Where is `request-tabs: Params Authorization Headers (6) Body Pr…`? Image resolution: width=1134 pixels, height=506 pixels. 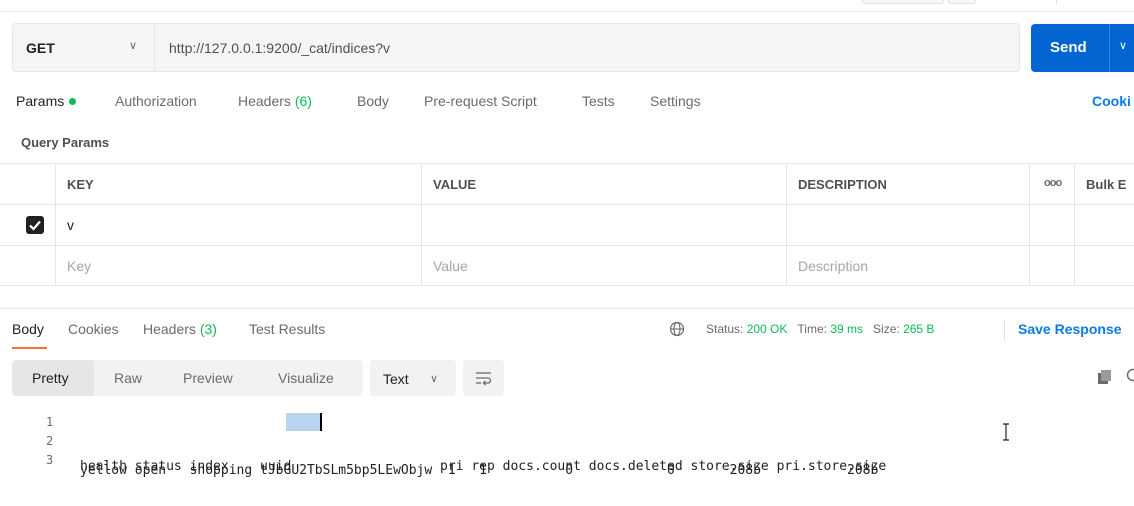
request-tabs: Params Authorization Headers (6) Body Pr… is located at coordinates (567, 104).